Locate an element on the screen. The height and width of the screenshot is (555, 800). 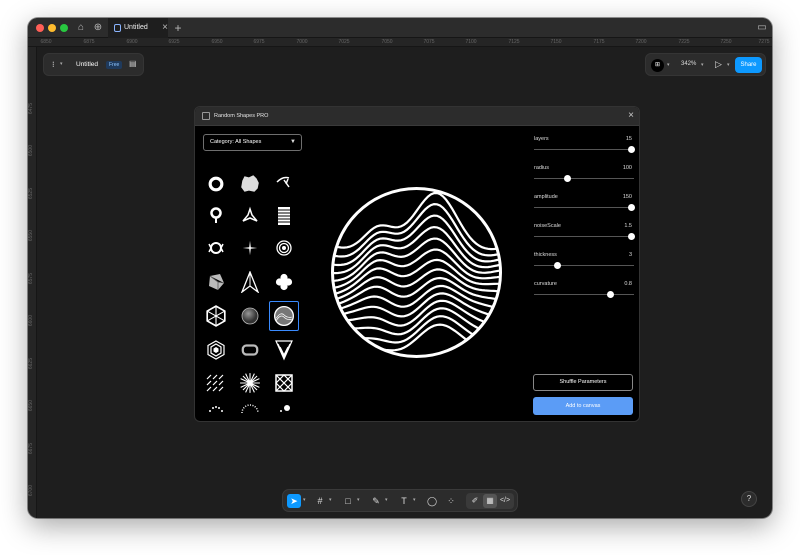
plugin-logo-icon is located at coordinates (206, 116).